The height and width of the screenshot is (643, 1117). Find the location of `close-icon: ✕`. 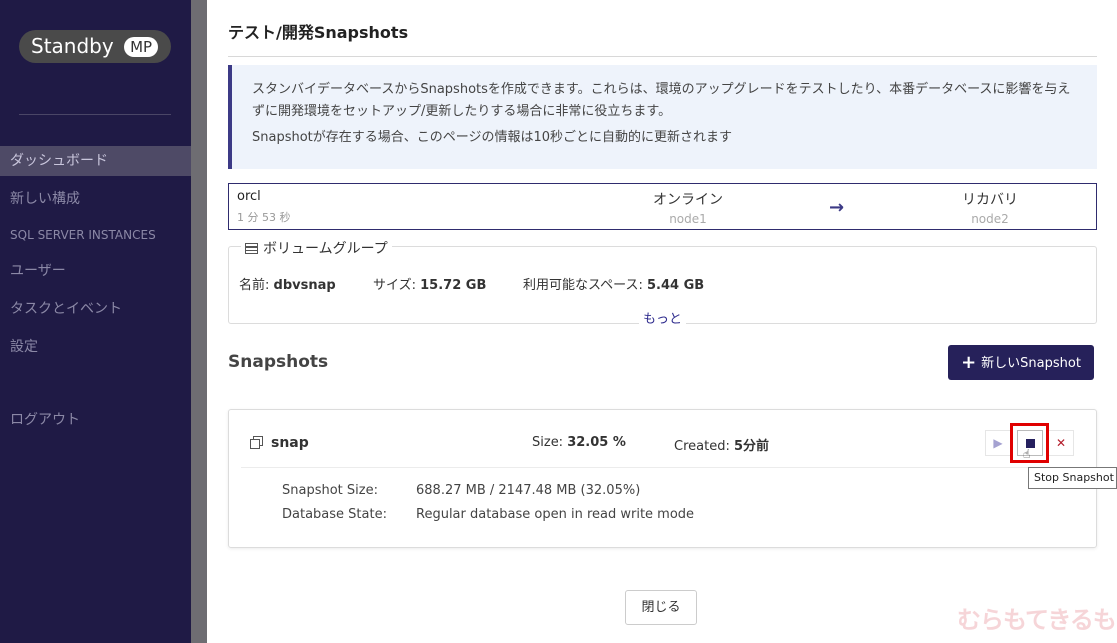

close-icon: ✕ is located at coordinates (1061, 443).